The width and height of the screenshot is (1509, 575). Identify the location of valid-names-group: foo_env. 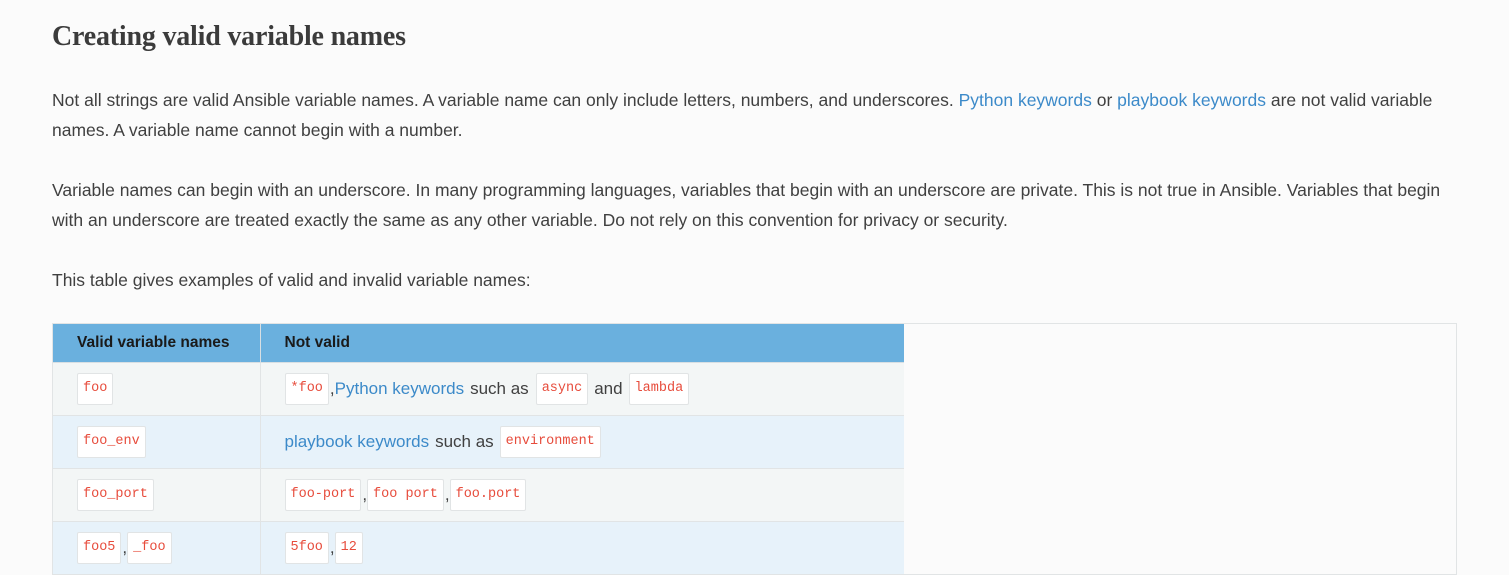
(168, 441).